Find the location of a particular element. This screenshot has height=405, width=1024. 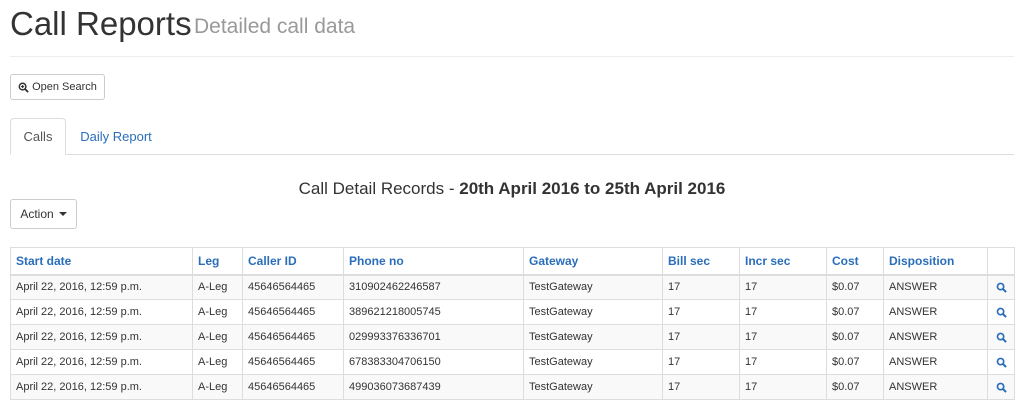

column-header-incr-sec: Incr sec is located at coordinates (783, 261).